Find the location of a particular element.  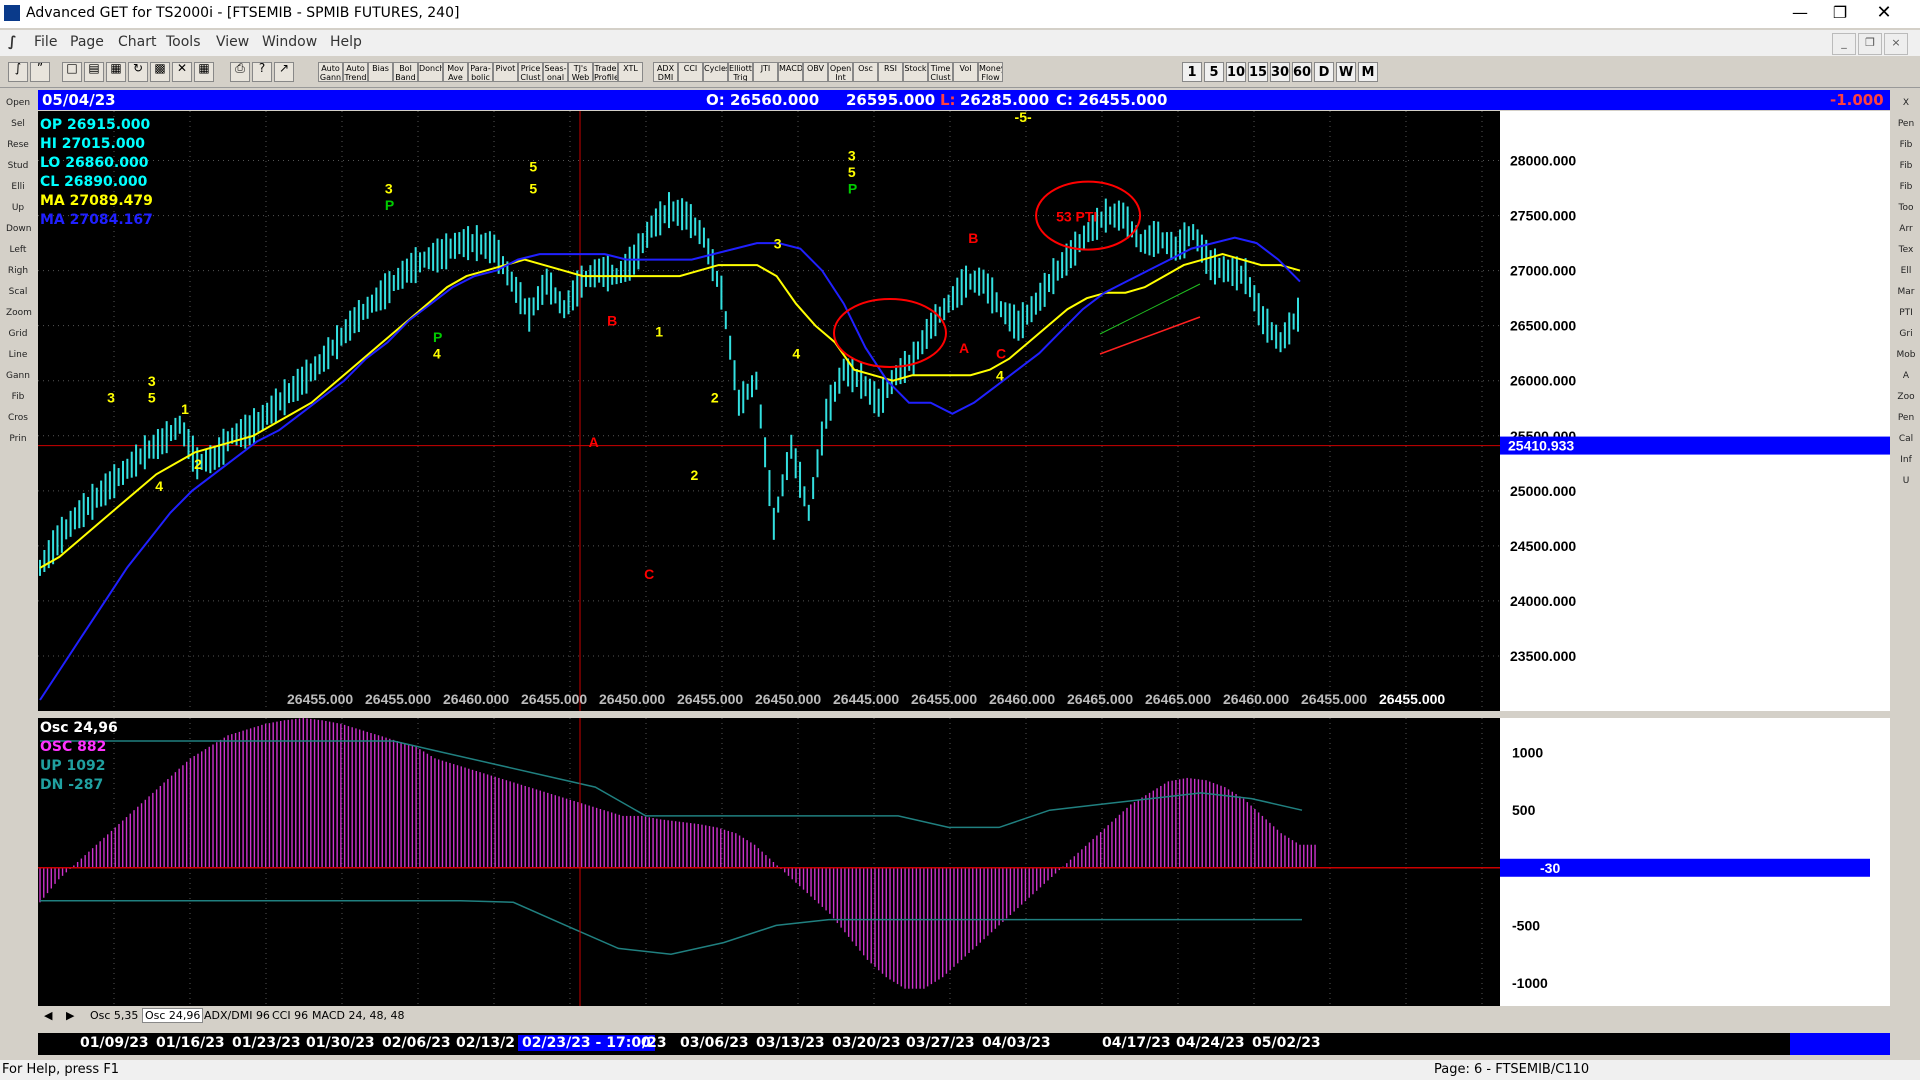

study-button: RSI is located at coordinates (890, 72).